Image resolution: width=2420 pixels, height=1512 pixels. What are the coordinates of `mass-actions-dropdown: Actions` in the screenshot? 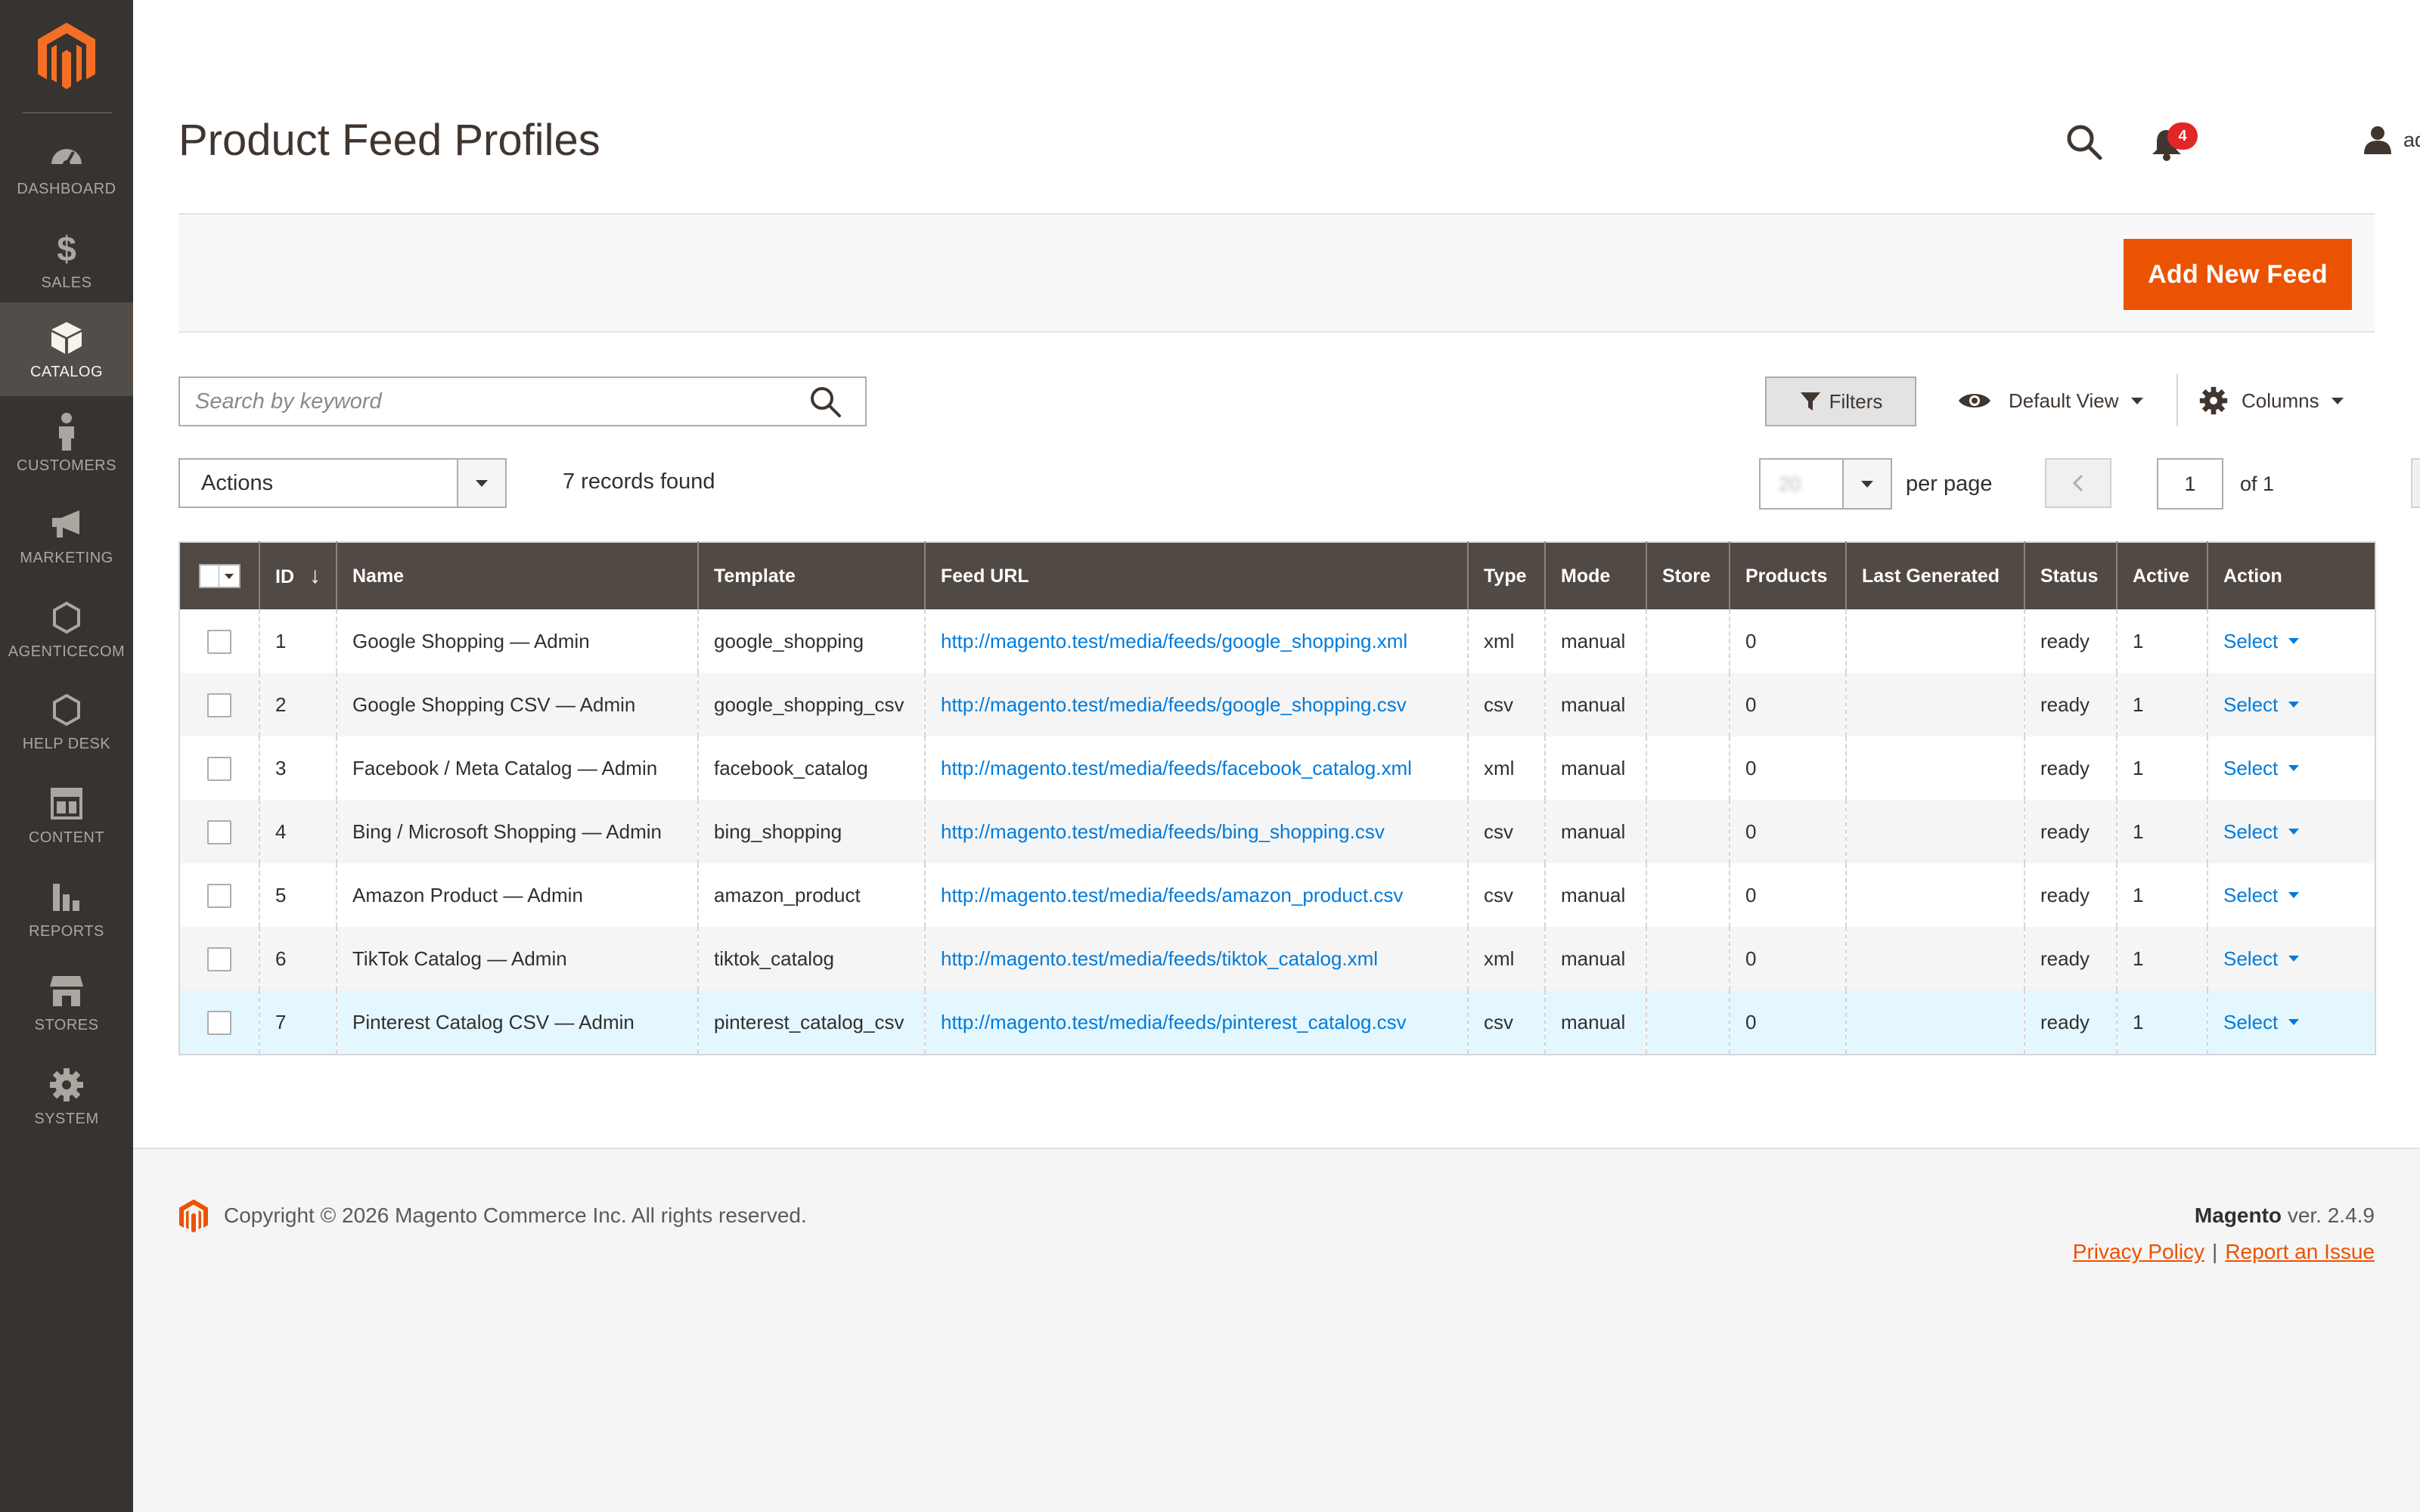 It's located at (342, 483).